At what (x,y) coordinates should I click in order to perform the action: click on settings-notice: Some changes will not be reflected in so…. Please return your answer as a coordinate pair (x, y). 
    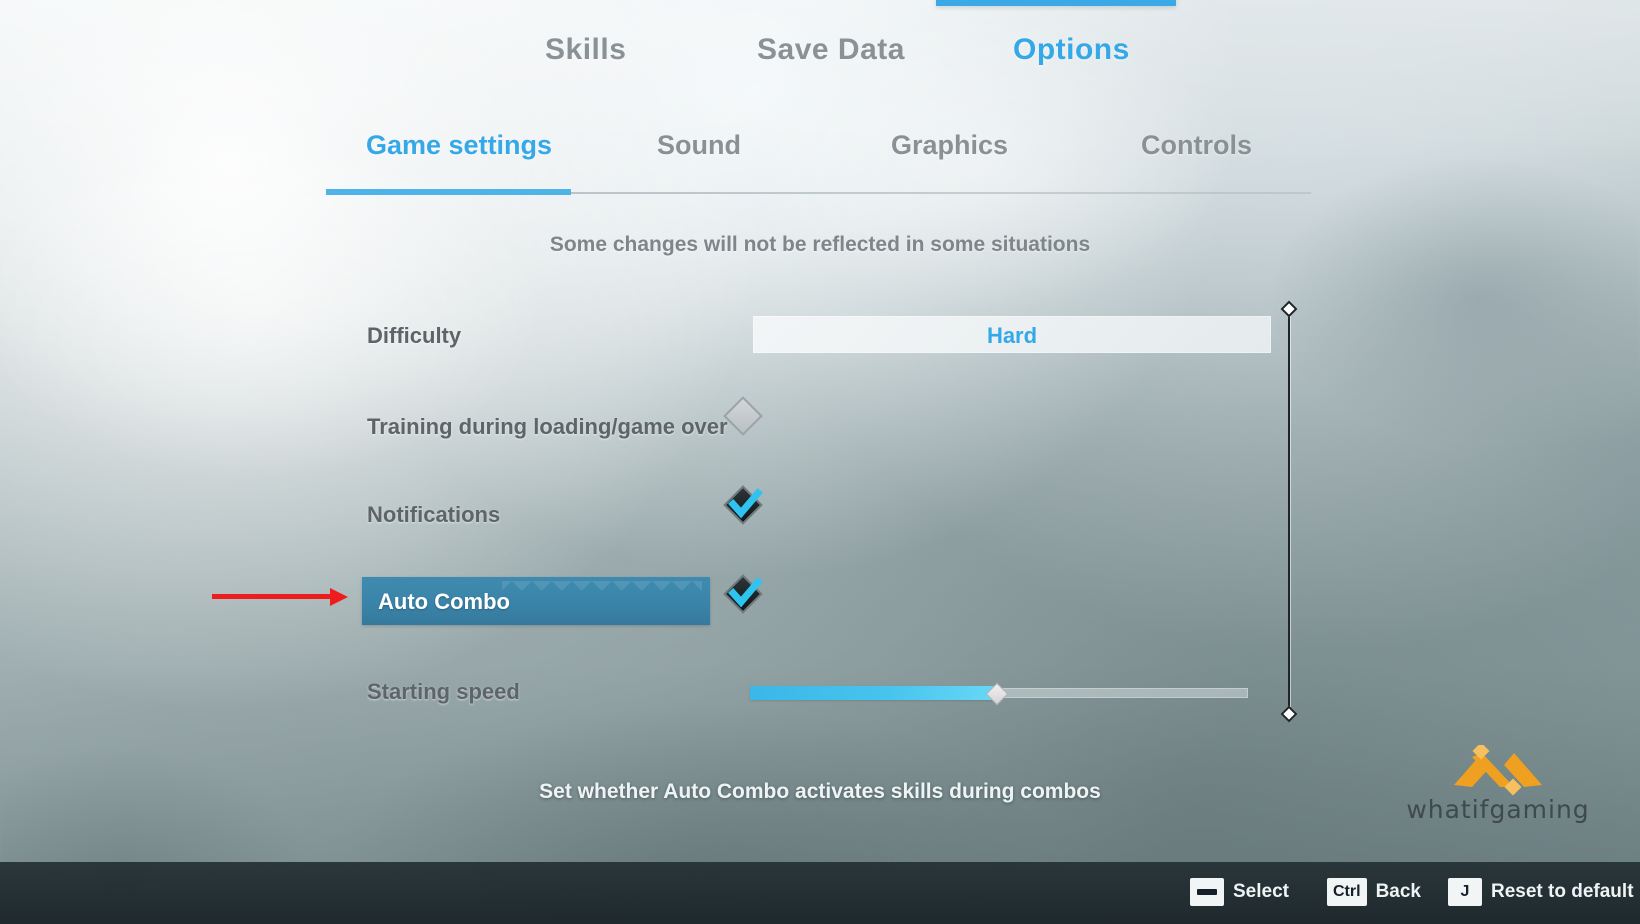
    Looking at the image, I should click on (820, 244).